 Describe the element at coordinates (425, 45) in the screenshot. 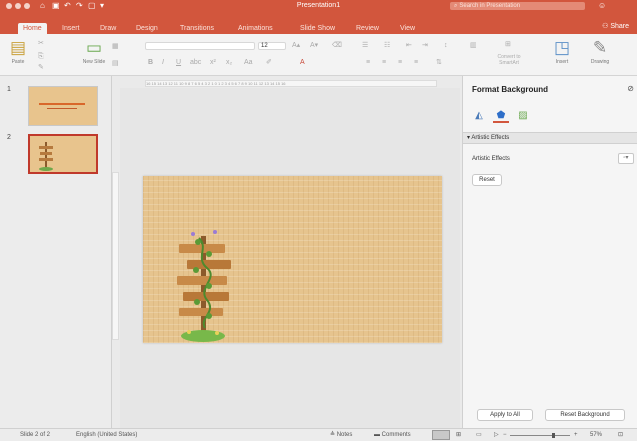

I see `increase-indent-icon: ⇥` at that location.